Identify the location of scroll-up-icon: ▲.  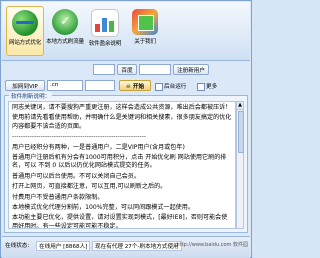
(240, 106).